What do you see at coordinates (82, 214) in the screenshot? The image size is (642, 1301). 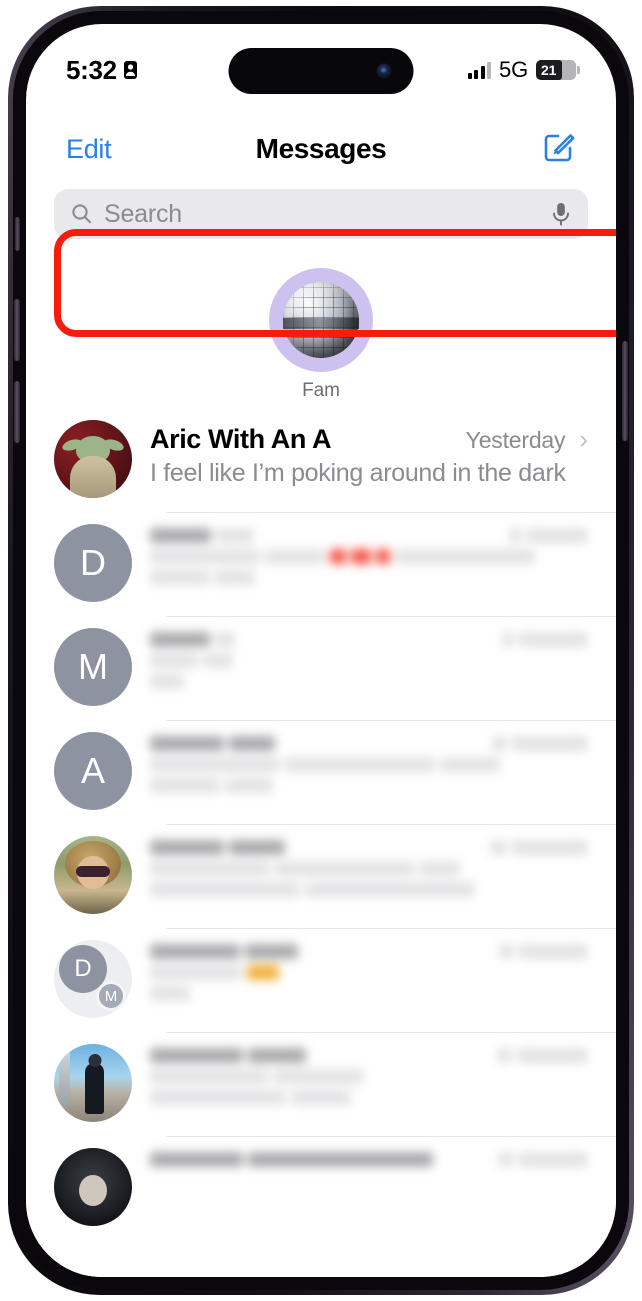 I see `search-icon` at bounding box center [82, 214].